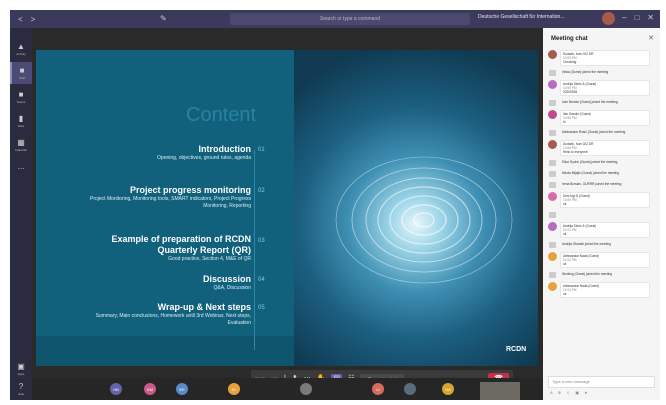 The image size is (666, 405). What do you see at coordinates (254, 250) in the screenshot?
I see `divider-line` at bounding box center [254, 250].